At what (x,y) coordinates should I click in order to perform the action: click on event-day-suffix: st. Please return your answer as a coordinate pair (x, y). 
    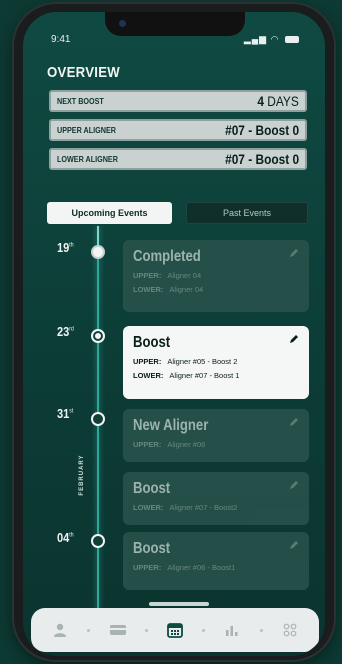
    Looking at the image, I should click on (71, 411).